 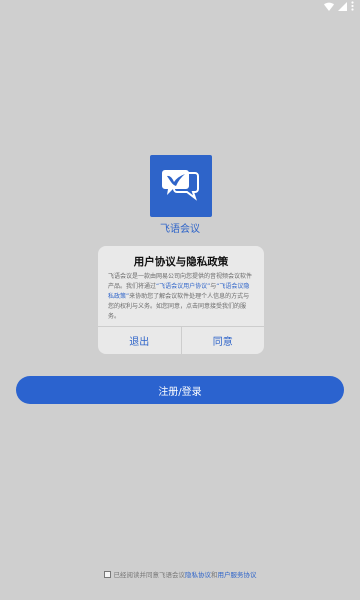 What do you see at coordinates (222, 340) in the screenshot?
I see `agree-button: 同意` at bounding box center [222, 340].